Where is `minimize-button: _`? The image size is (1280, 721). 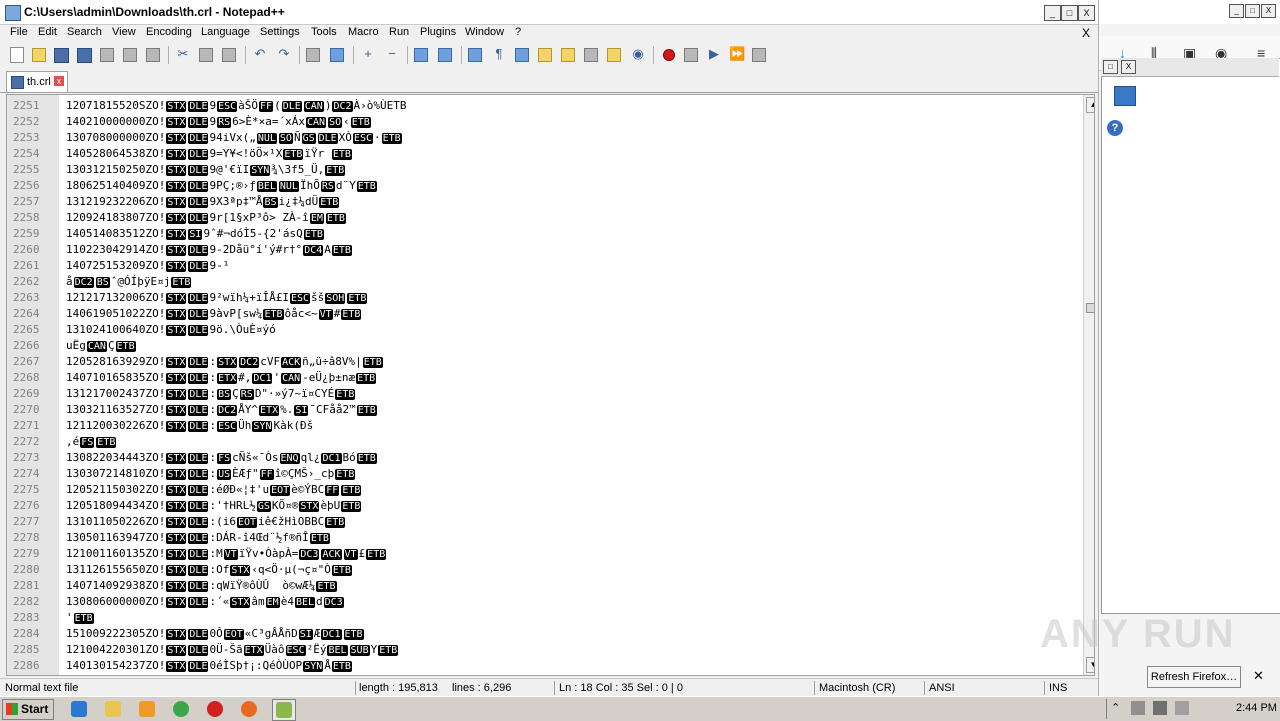
minimize-button: _ is located at coordinates (1052, 13).